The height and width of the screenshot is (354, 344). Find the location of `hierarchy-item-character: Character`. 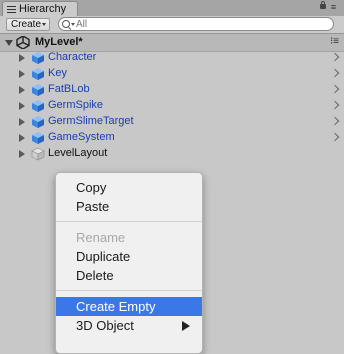

hierarchy-item-character: Character is located at coordinates (172, 58).